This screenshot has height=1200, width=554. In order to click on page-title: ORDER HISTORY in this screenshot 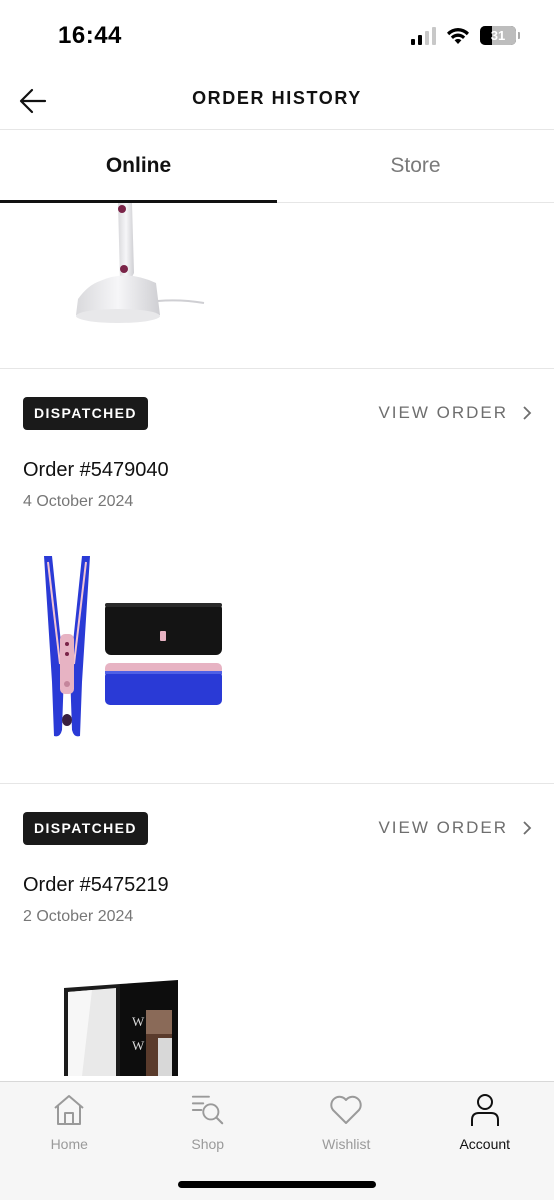, I will do `click(277, 98)`.